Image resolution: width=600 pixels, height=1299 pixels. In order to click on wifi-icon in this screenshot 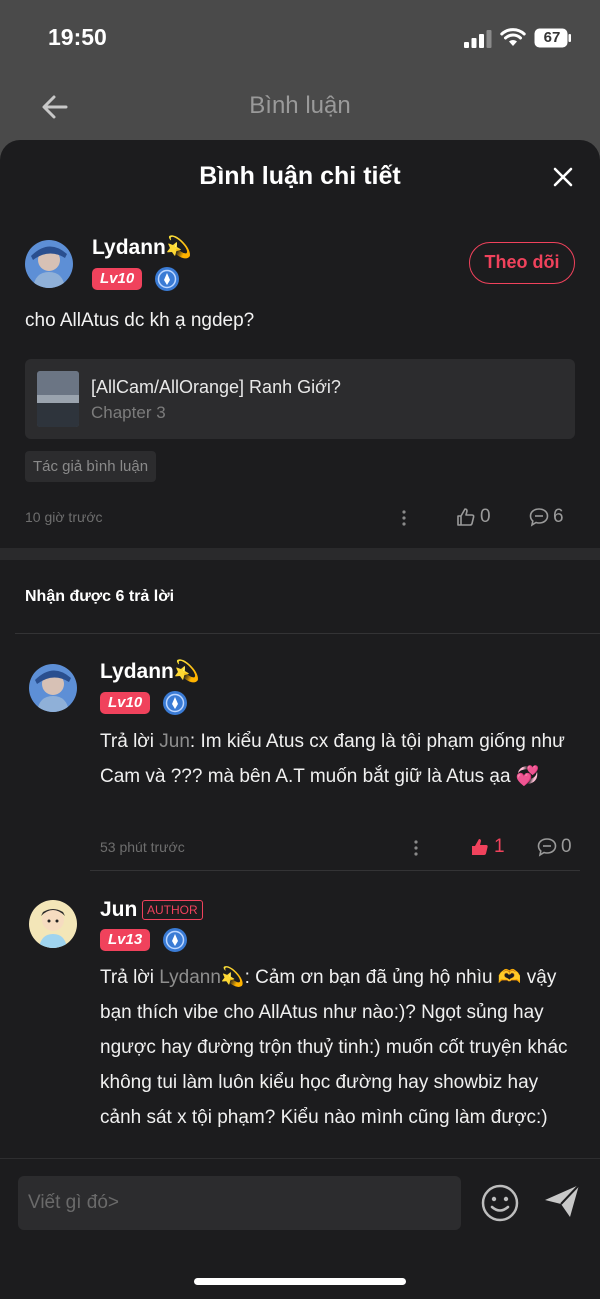, I will do `click(513, 37)`.